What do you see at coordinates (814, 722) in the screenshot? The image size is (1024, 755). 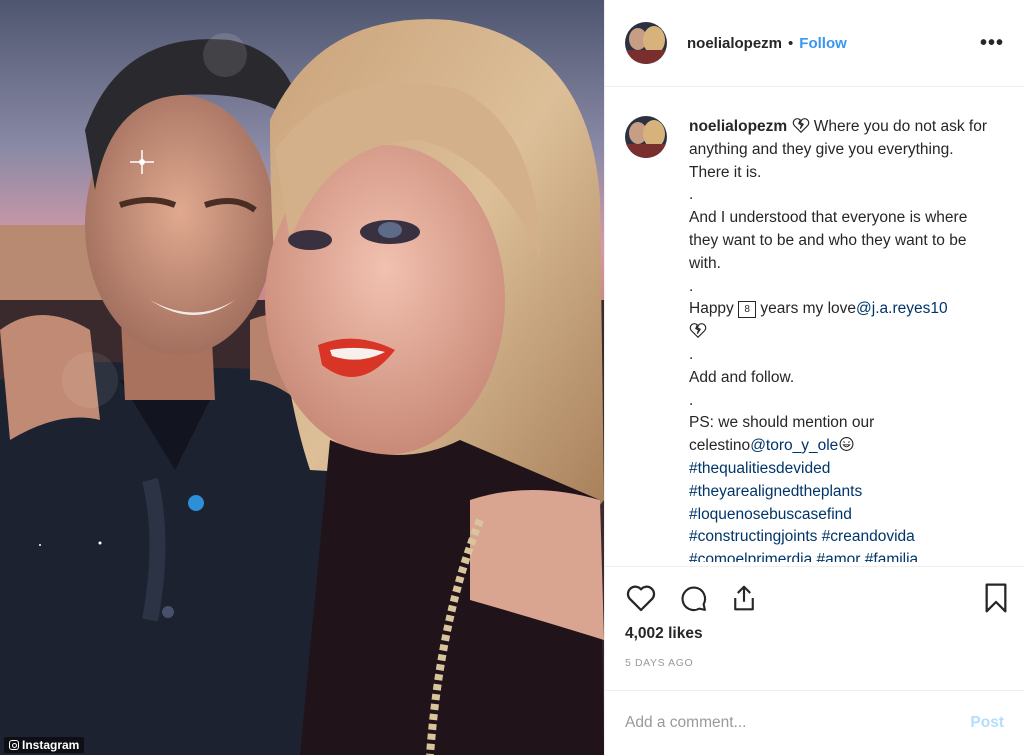 I see `comment-bar: Add a comment... Post` at bounding box center [814, 722].